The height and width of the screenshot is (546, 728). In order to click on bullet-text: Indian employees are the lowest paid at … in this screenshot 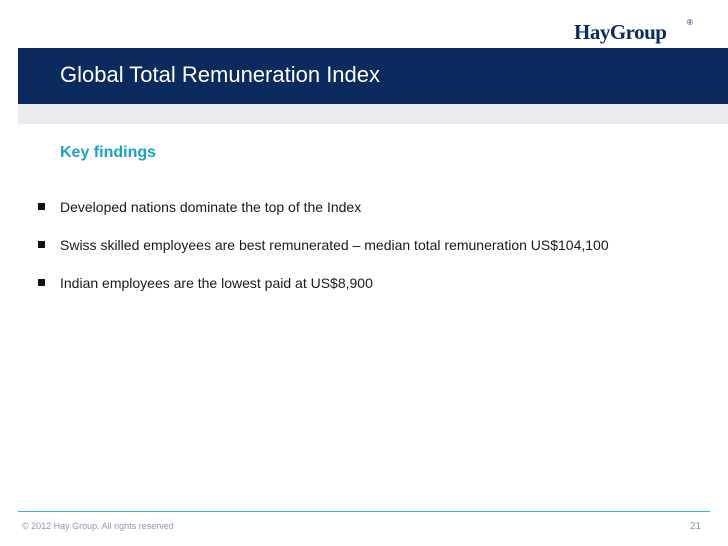, I will do `click(216, 283)`.